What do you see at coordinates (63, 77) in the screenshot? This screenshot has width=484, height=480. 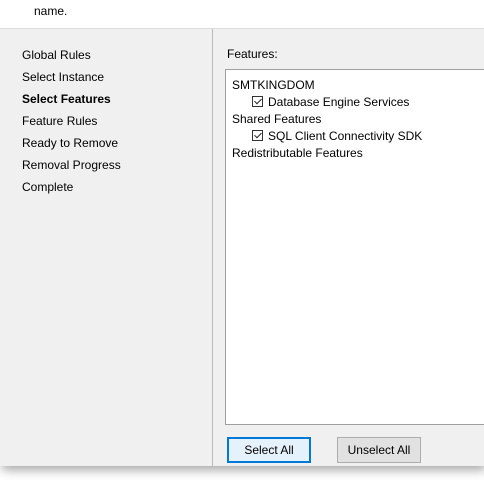 I see `step-select-instance: Select Instance` at bounding box center [63, 77].